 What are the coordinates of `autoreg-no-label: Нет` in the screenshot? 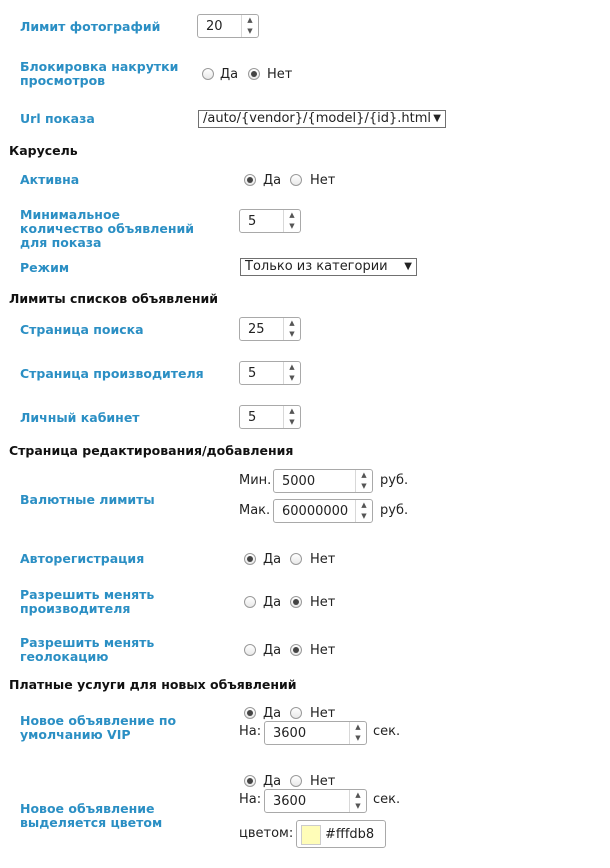 It's located at (323, 559).